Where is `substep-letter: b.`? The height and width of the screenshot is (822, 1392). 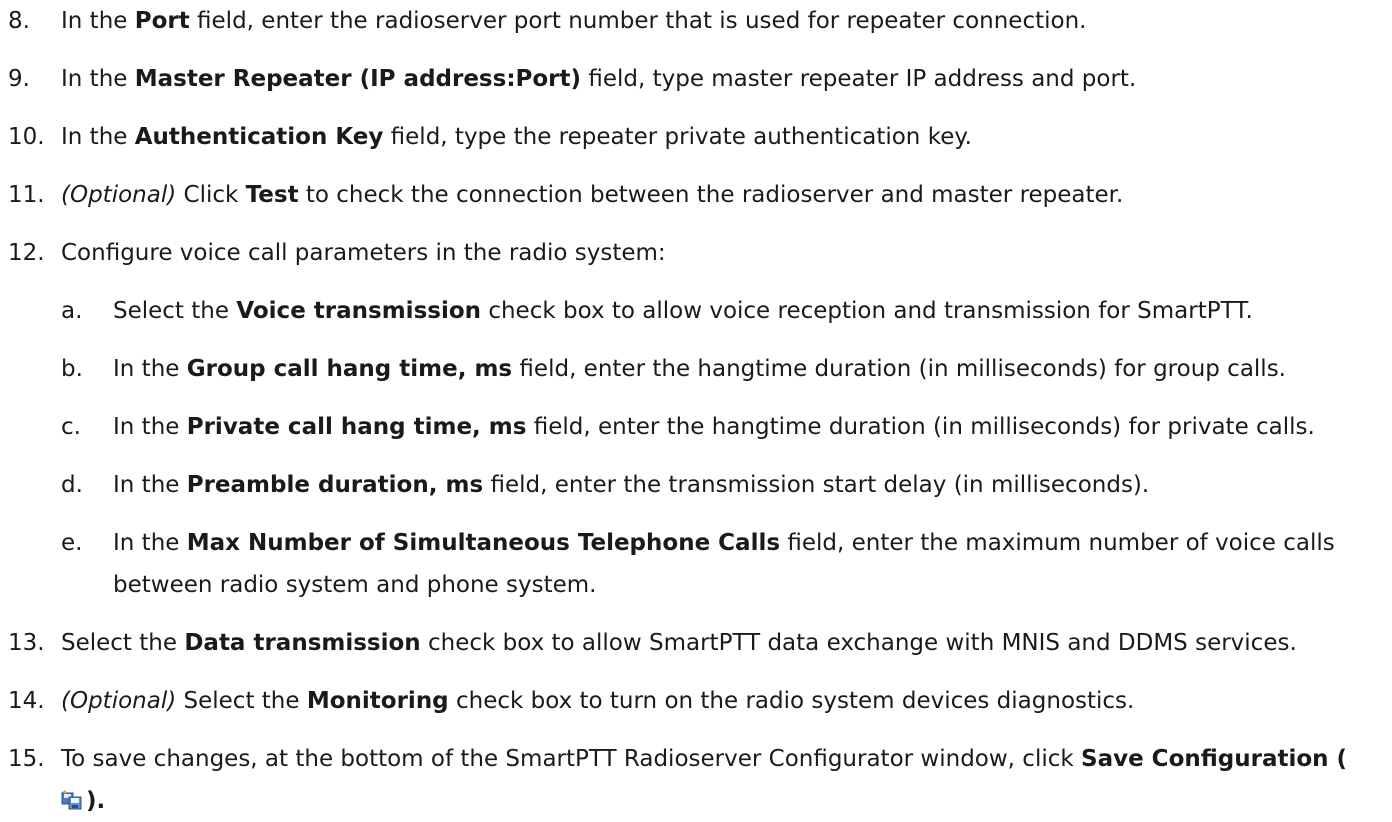
substep-letter: b. is located at coordinates (72, 369).